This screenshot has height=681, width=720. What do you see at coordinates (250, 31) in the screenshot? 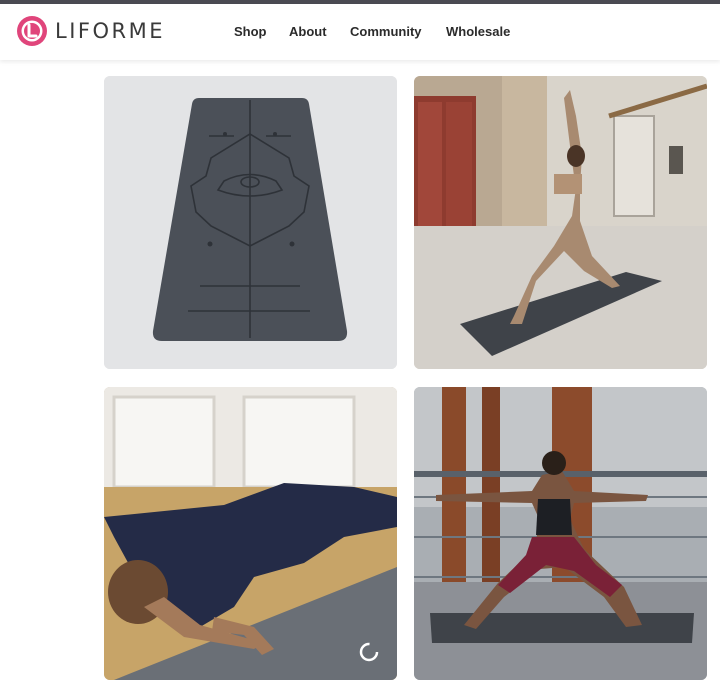
I see `nav-item-shop: Shop` at bounding box center [250, 31].